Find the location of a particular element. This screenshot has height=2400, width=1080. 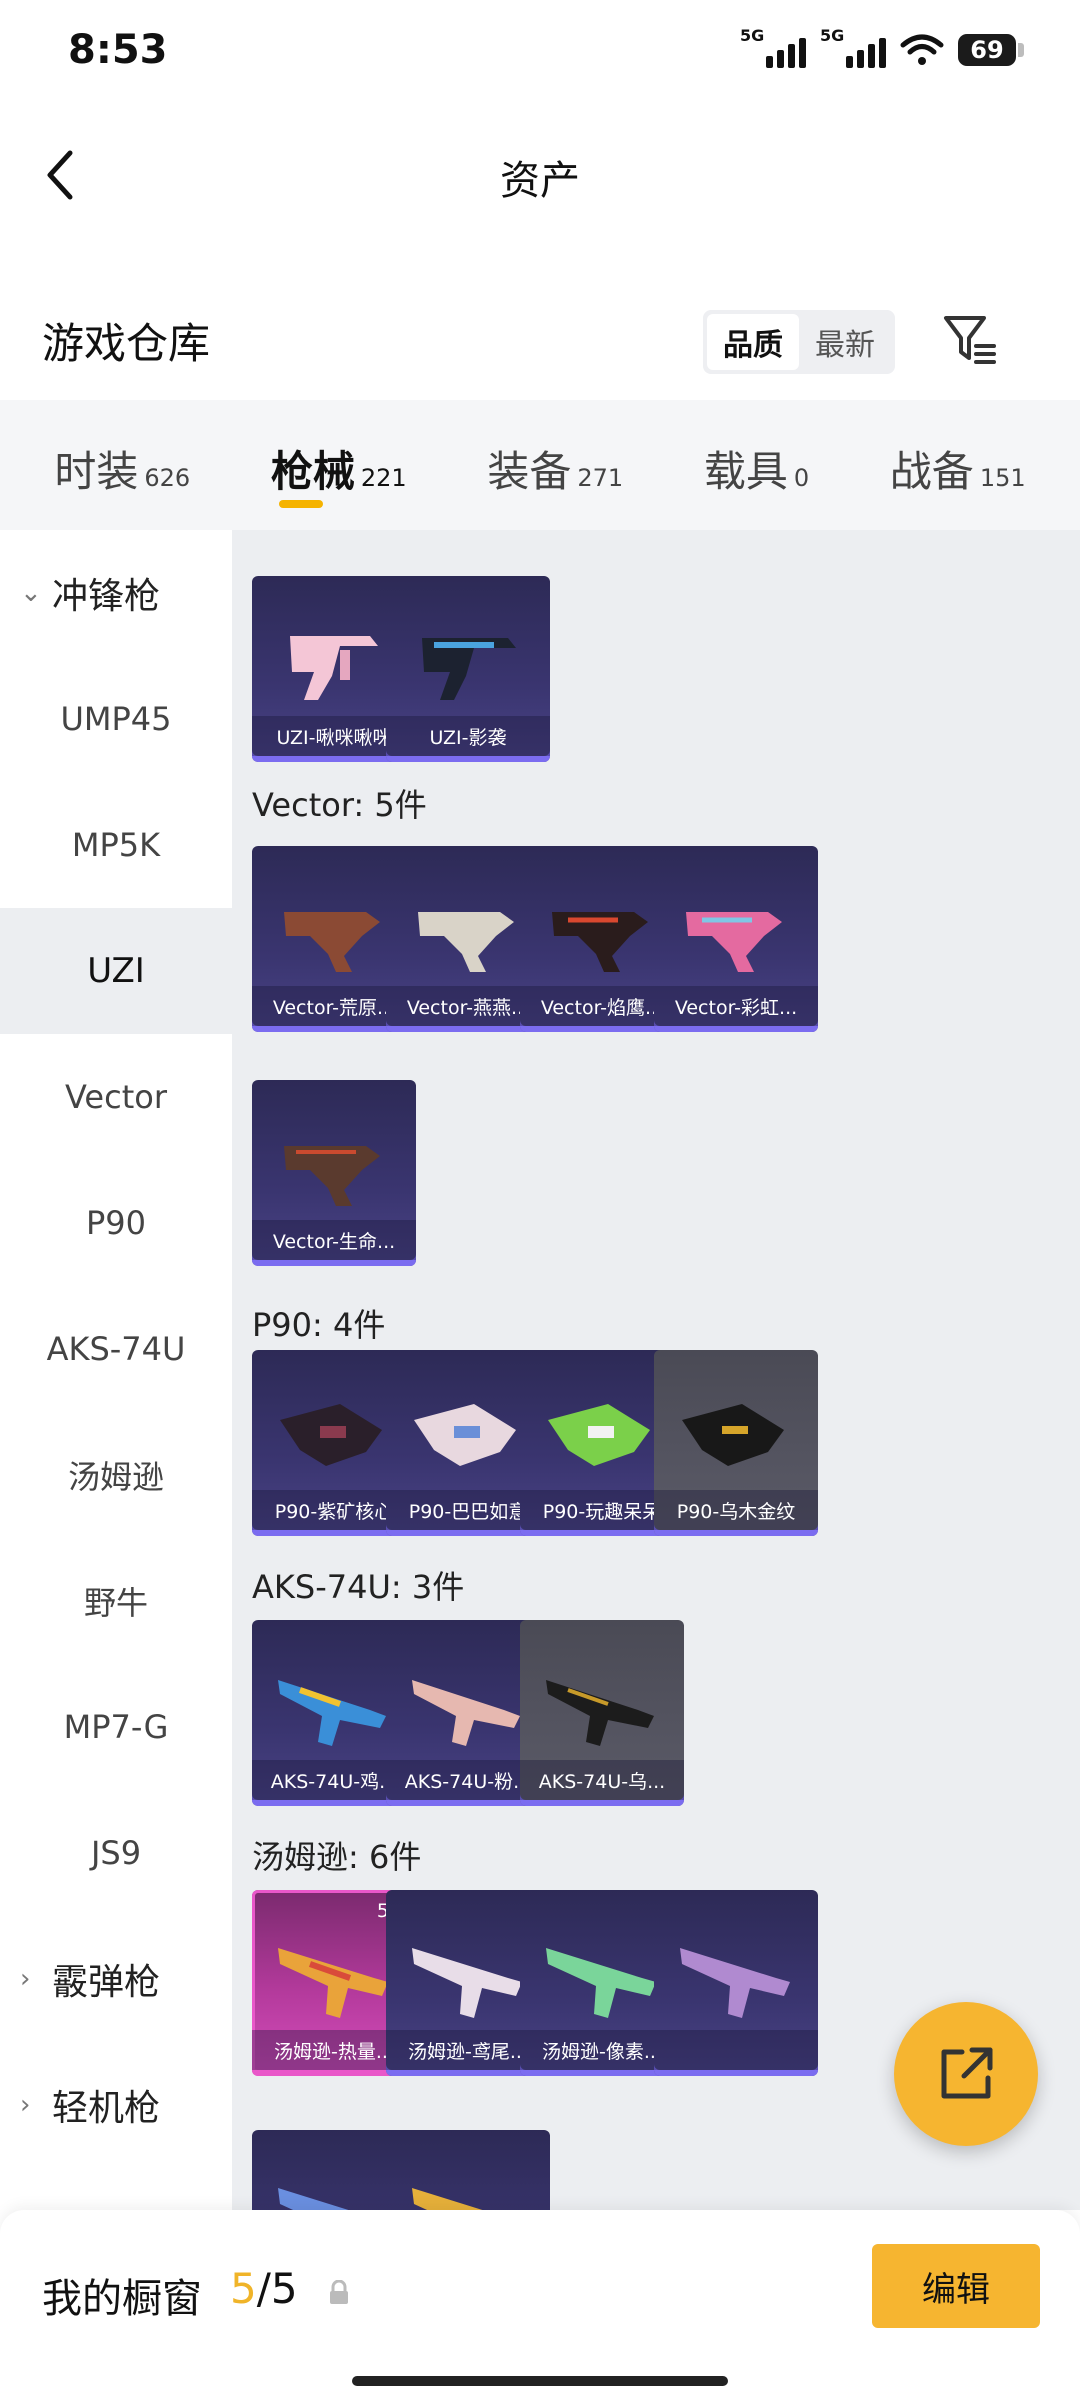

sidebar-group-shotgun: › 霰弹枪 is located at coordinates (116, 1979).